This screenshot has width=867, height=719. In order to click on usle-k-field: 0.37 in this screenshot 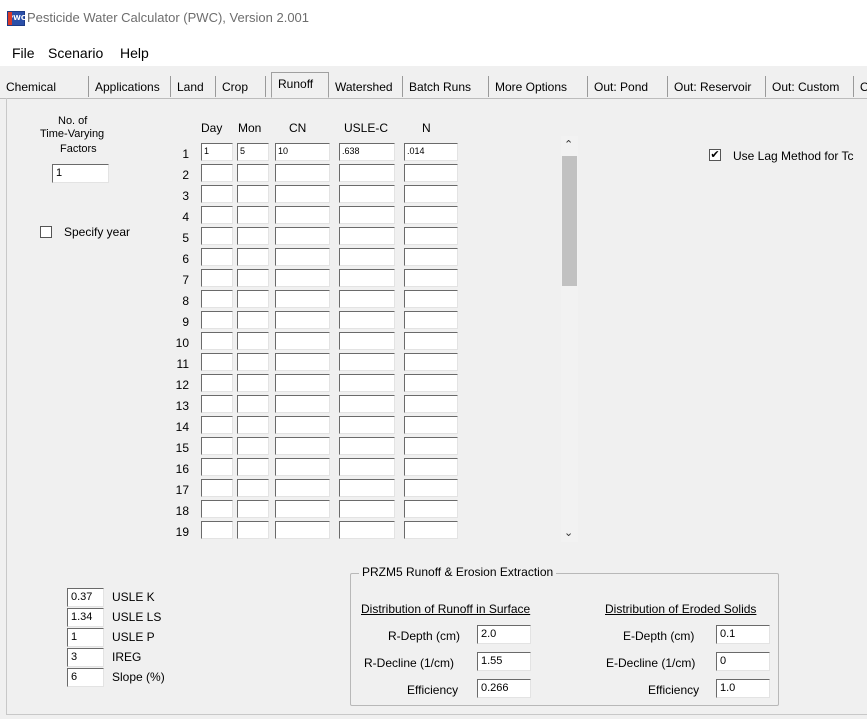, I will do `click(85, 597)`.